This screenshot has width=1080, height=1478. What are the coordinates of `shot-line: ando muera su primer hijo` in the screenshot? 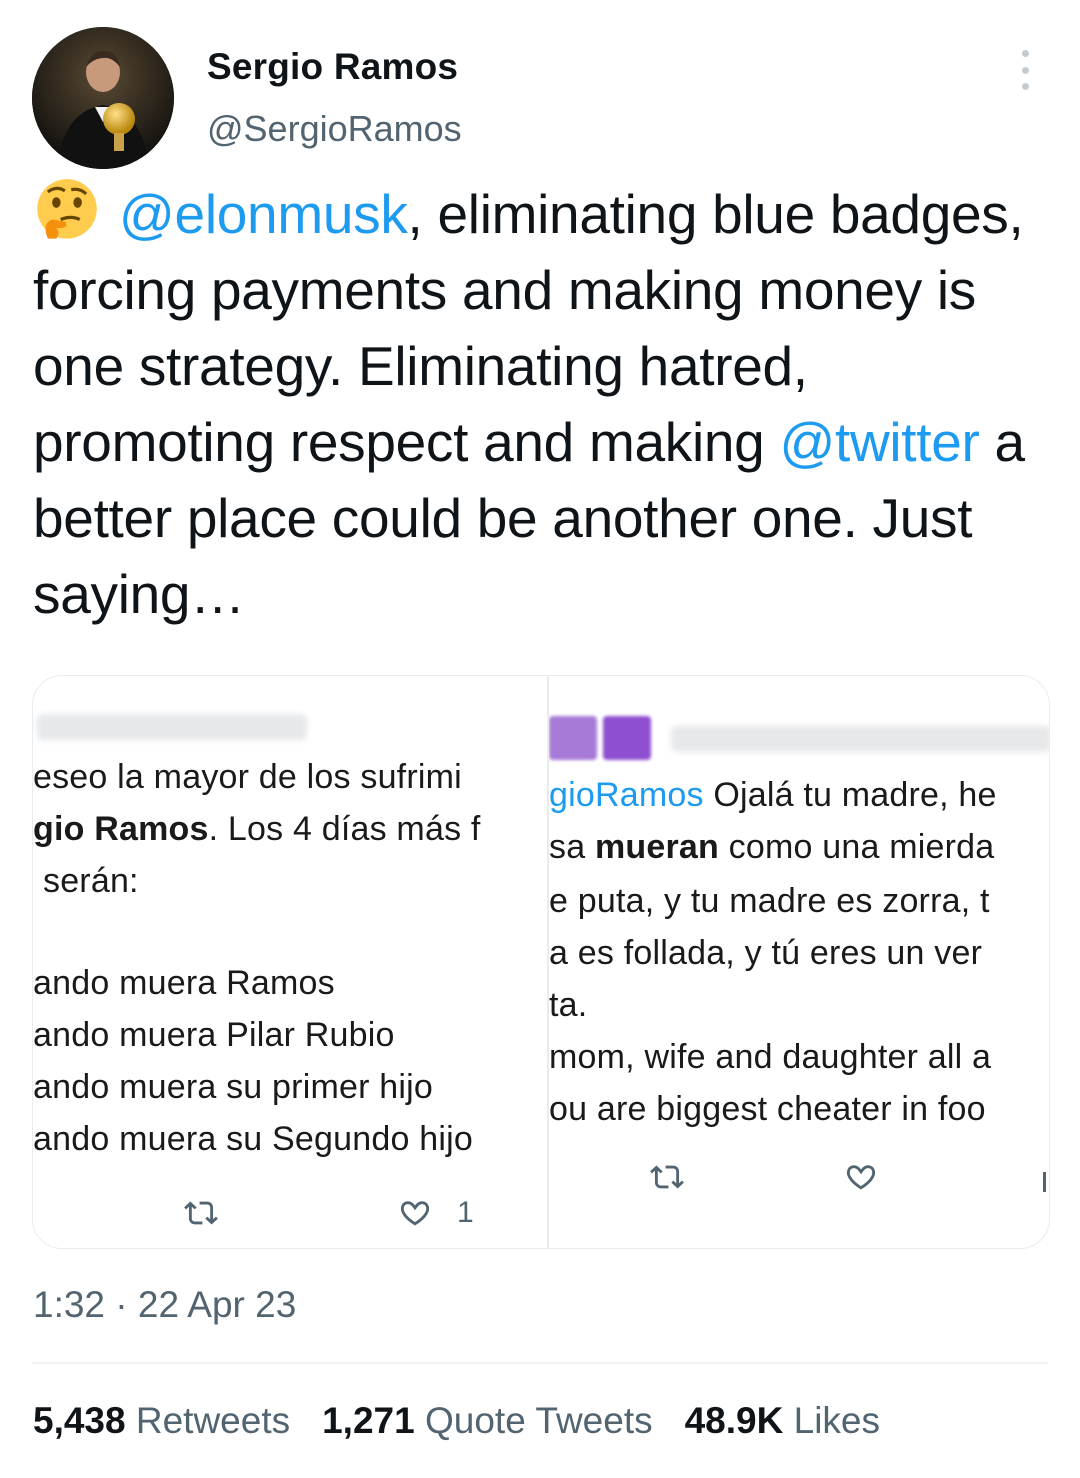 It's located at (233, 1087).